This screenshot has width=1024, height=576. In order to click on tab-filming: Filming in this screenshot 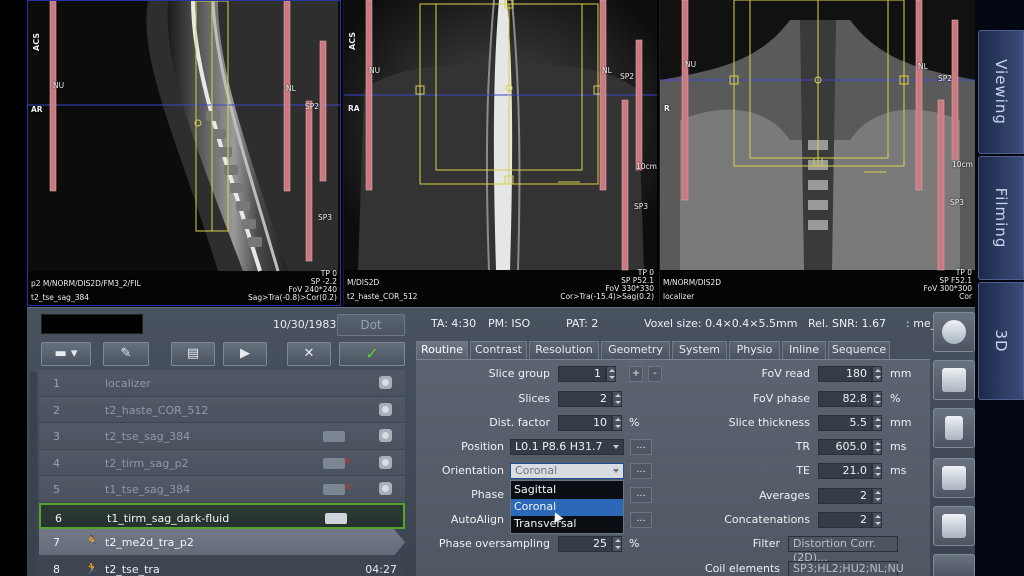, I will do `click(1001, 218)`.